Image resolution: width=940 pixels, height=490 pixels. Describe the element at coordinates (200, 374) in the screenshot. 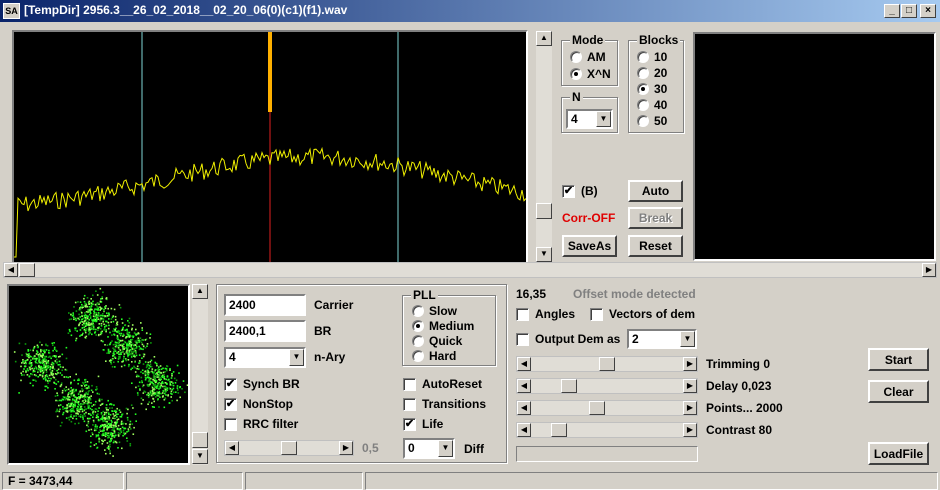

I see `constellation-vscroll: ▲ ▼` at that location.